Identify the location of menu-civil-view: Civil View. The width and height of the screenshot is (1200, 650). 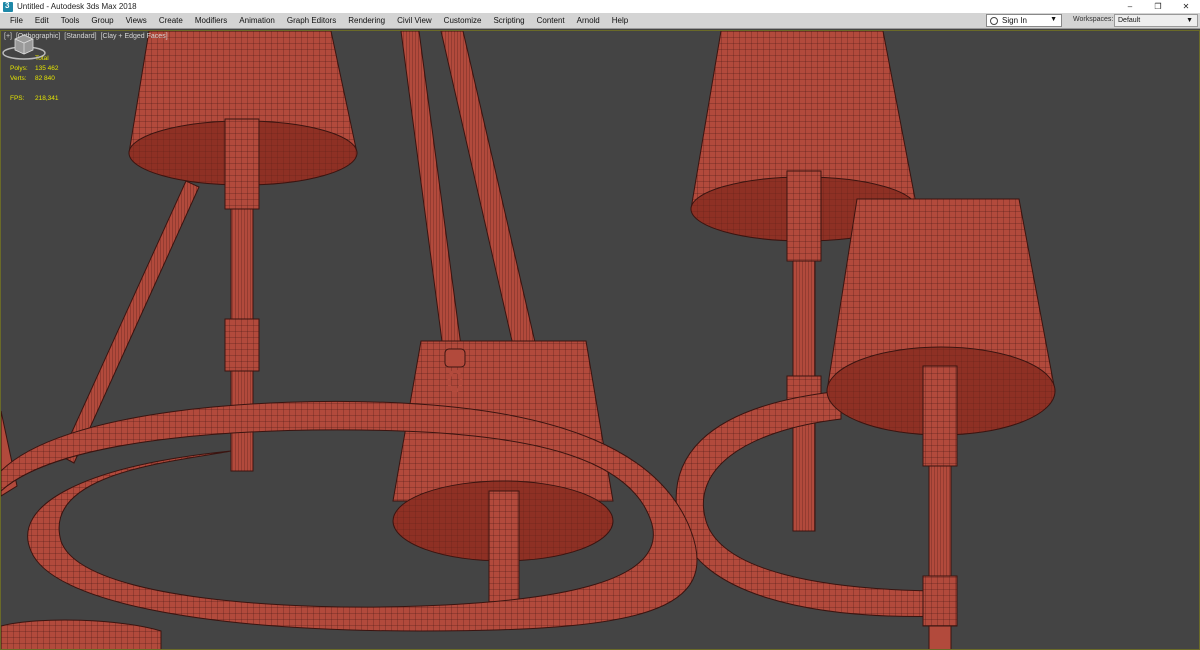
(414, 21).